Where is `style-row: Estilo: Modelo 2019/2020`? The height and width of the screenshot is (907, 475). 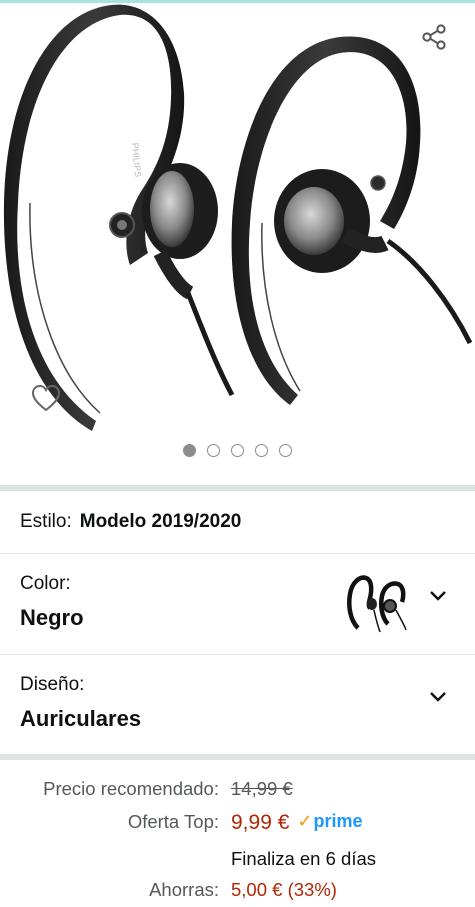
style-row: Estilo: Modelo 2019/2020 is located at coordinates (237, 522).